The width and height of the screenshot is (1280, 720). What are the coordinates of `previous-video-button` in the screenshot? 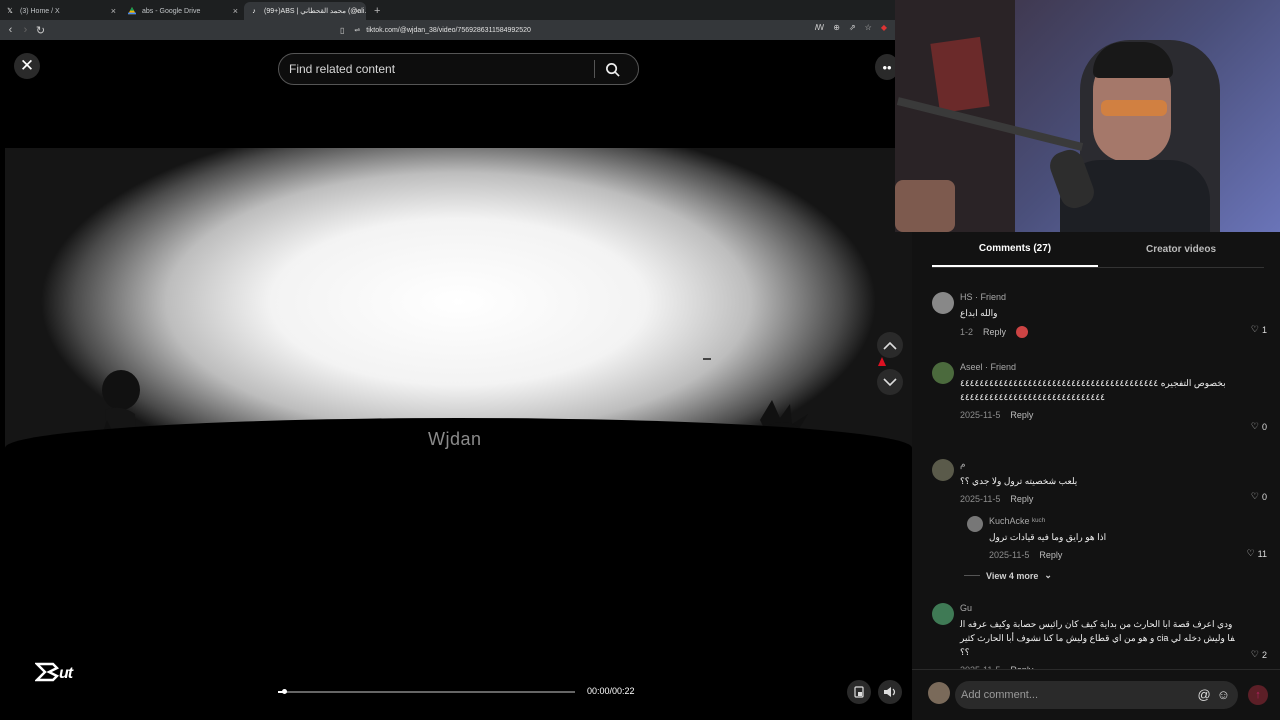 It's located at (890, 345).